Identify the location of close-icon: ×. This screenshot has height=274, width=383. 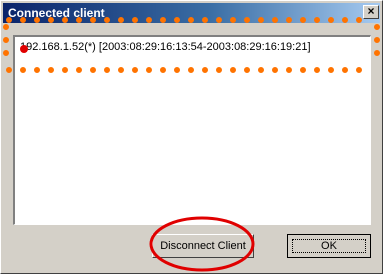
(371, 11).